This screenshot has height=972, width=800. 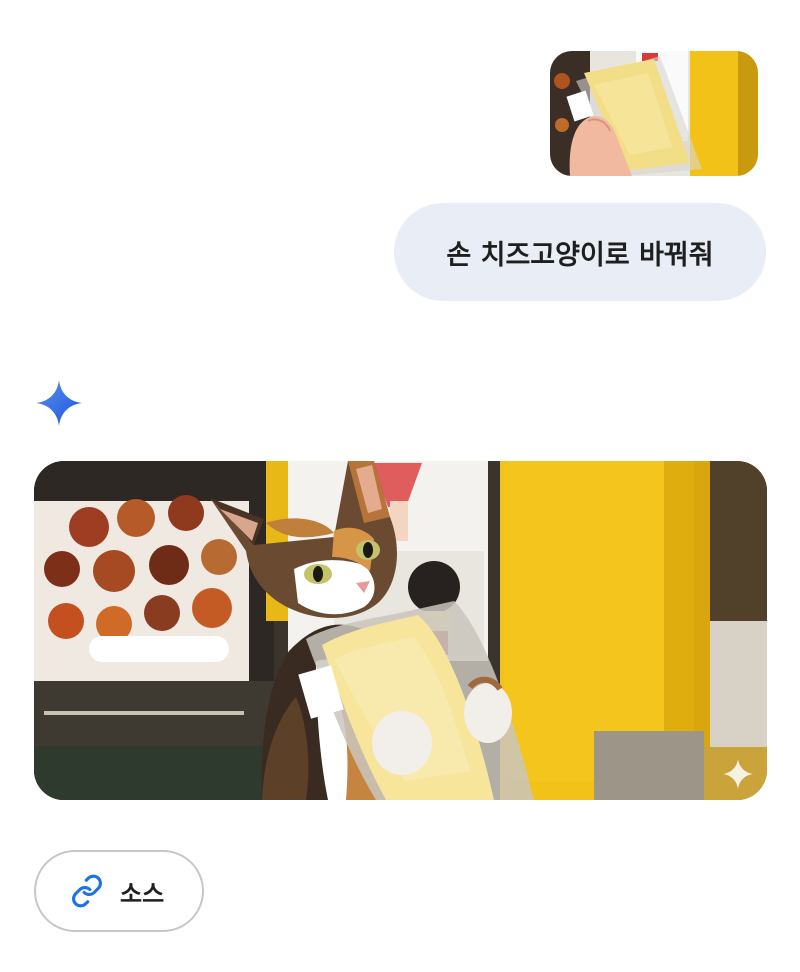 I want to click on uploaded-image-thumbnail, so click(x=654, y=113).